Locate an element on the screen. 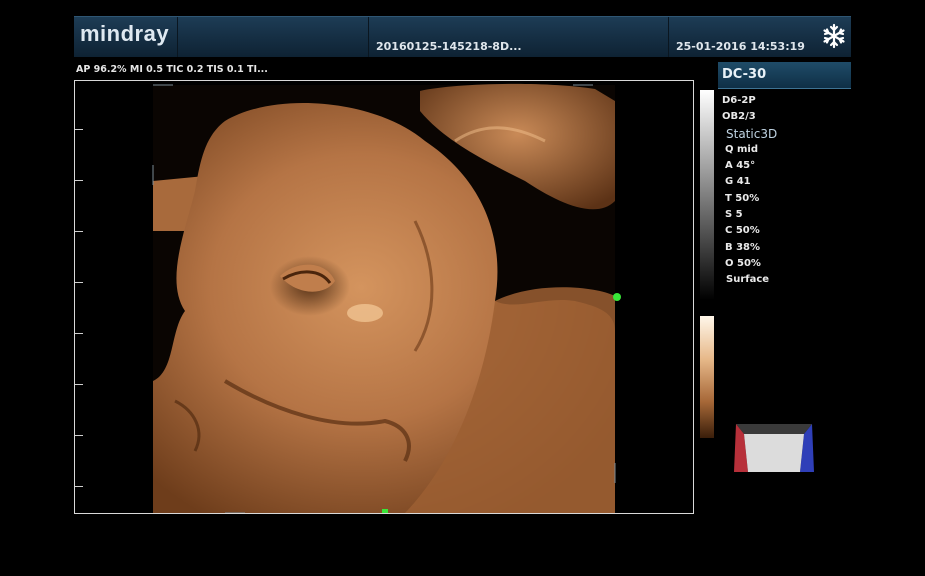 This screenshot has width=925, height=576. opacity-value: O 50% is located at coordinates (743, 263).